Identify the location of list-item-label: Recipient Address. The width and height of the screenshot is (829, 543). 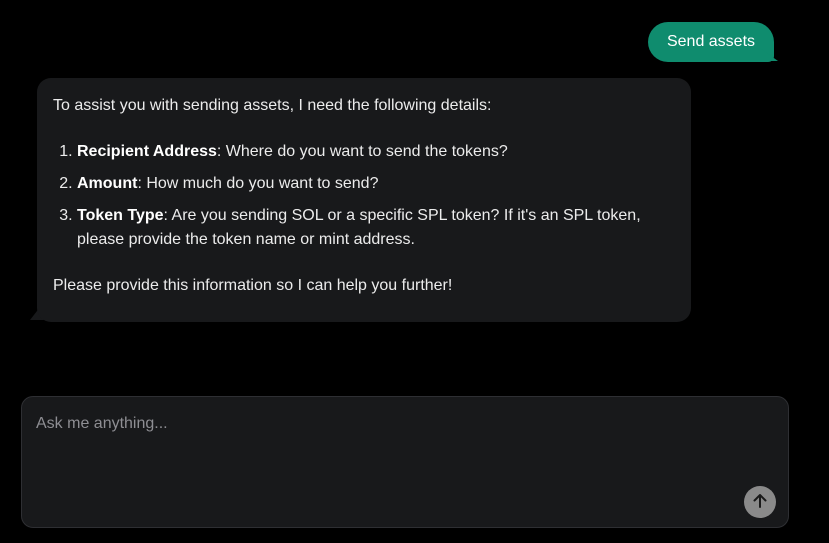
(147, 151).